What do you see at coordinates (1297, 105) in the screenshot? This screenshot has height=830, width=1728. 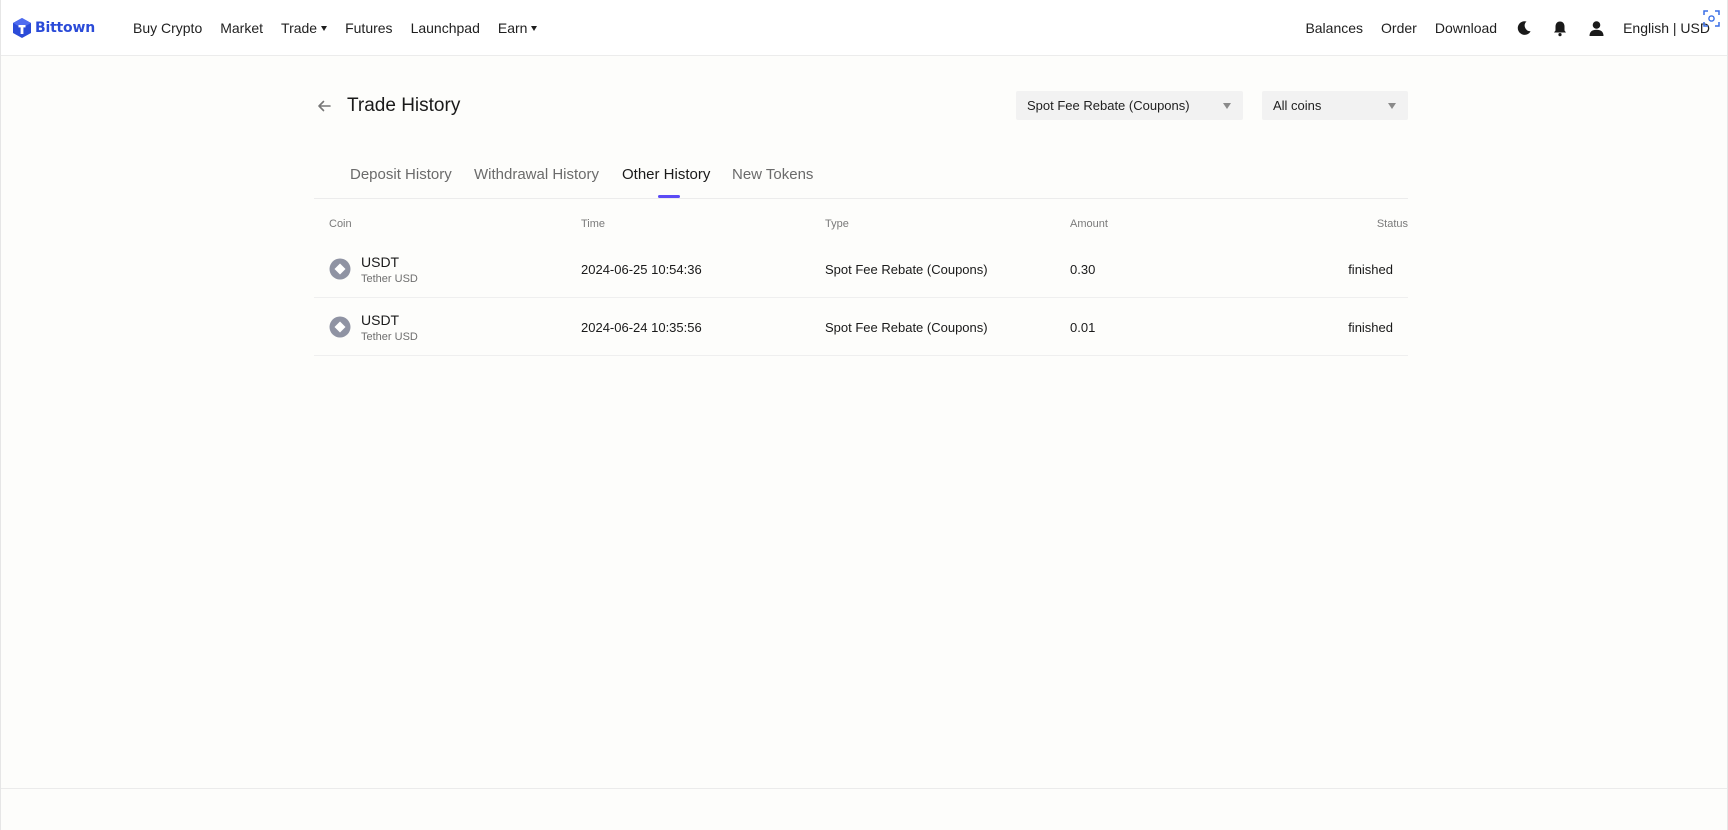 I see `coin-filter-value: All coins` at bounding box center [1297, 105].